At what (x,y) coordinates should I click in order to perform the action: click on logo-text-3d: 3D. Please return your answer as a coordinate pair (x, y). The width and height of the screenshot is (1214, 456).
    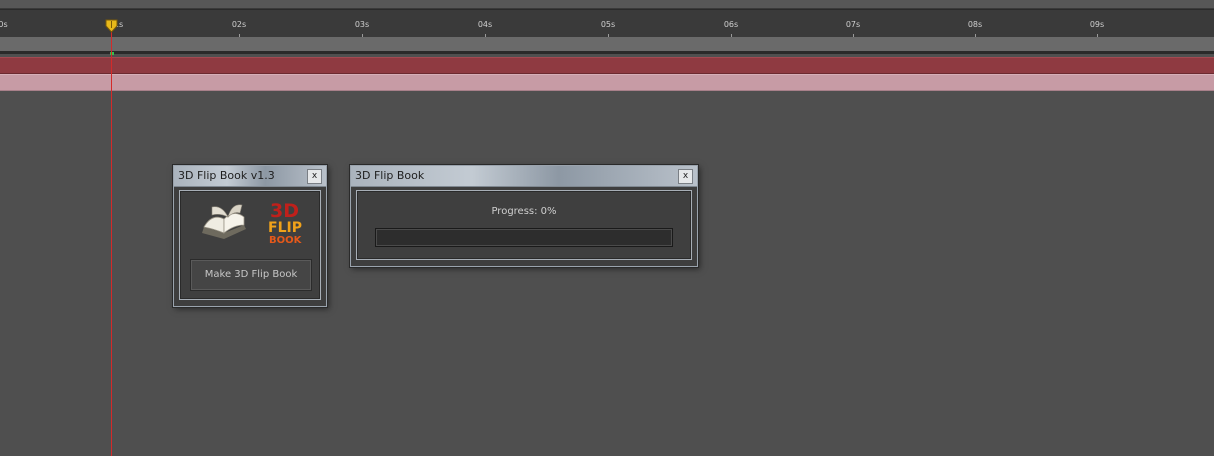
    Looking at the image, I should click on (284, 211).